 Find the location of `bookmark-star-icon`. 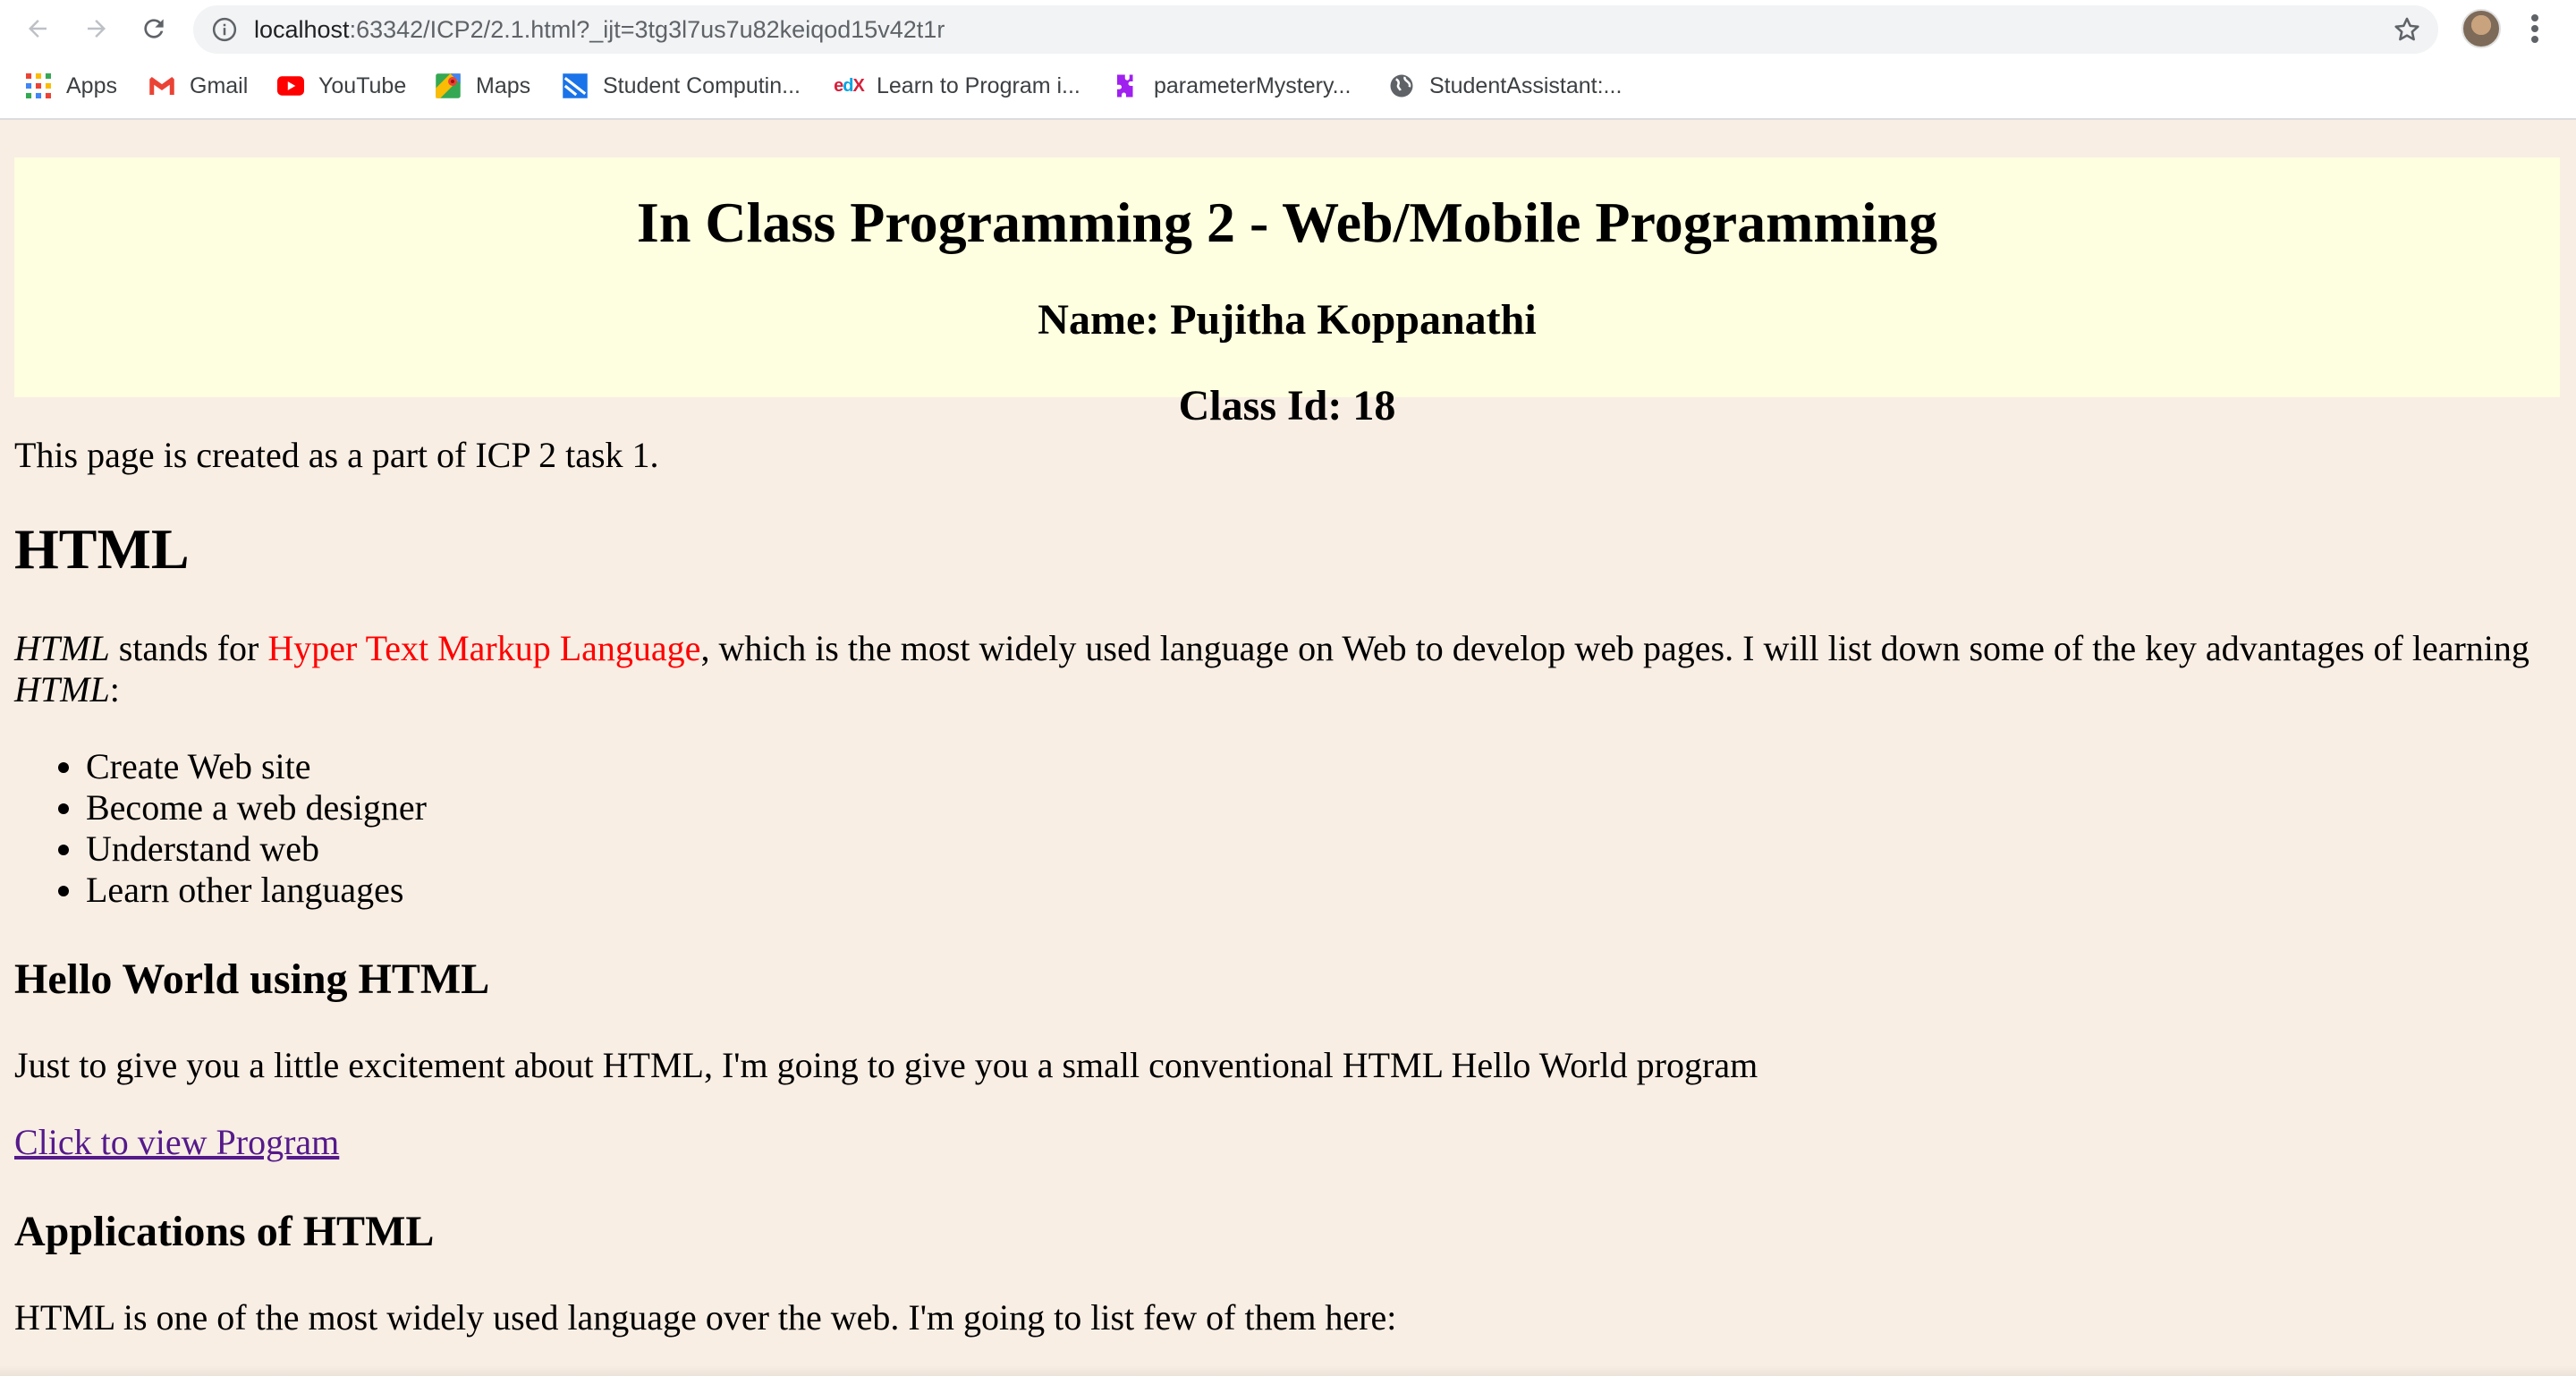

bookmark-star-icon is located at coordinates (2407, 30).